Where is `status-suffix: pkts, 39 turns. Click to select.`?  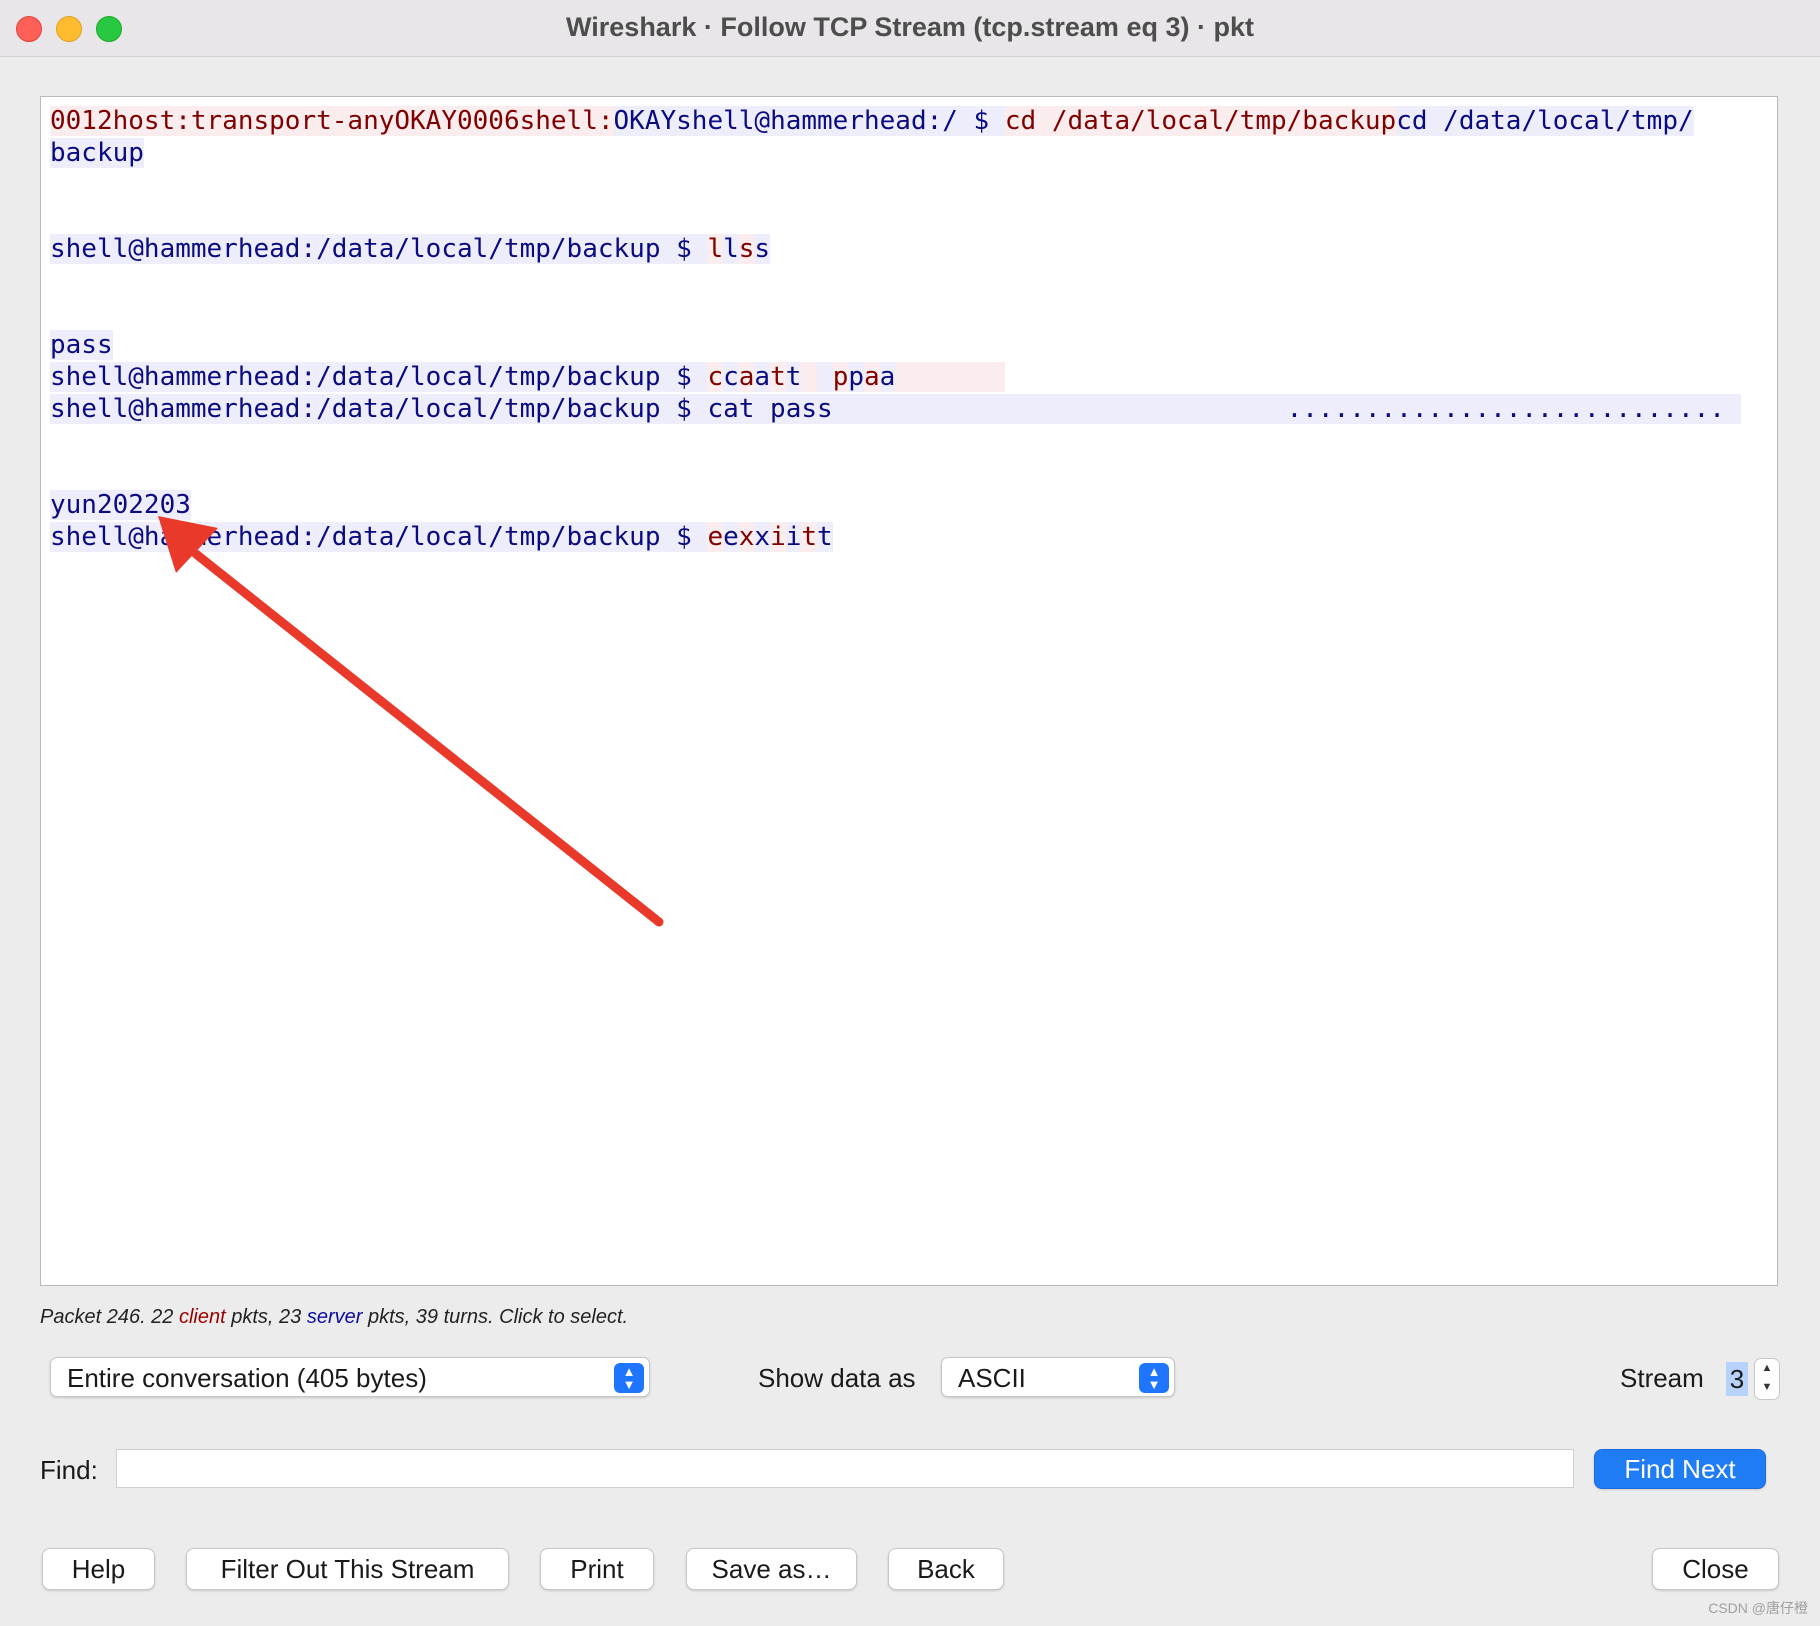 status-suffix: pkts, 39 turns. Click to select. is located at coordinates (495, 1317).